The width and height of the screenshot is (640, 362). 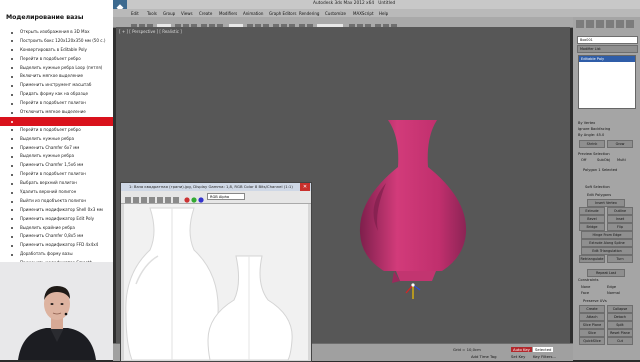 I want to click on attach-button: Attach, so click(x=592, y=317).